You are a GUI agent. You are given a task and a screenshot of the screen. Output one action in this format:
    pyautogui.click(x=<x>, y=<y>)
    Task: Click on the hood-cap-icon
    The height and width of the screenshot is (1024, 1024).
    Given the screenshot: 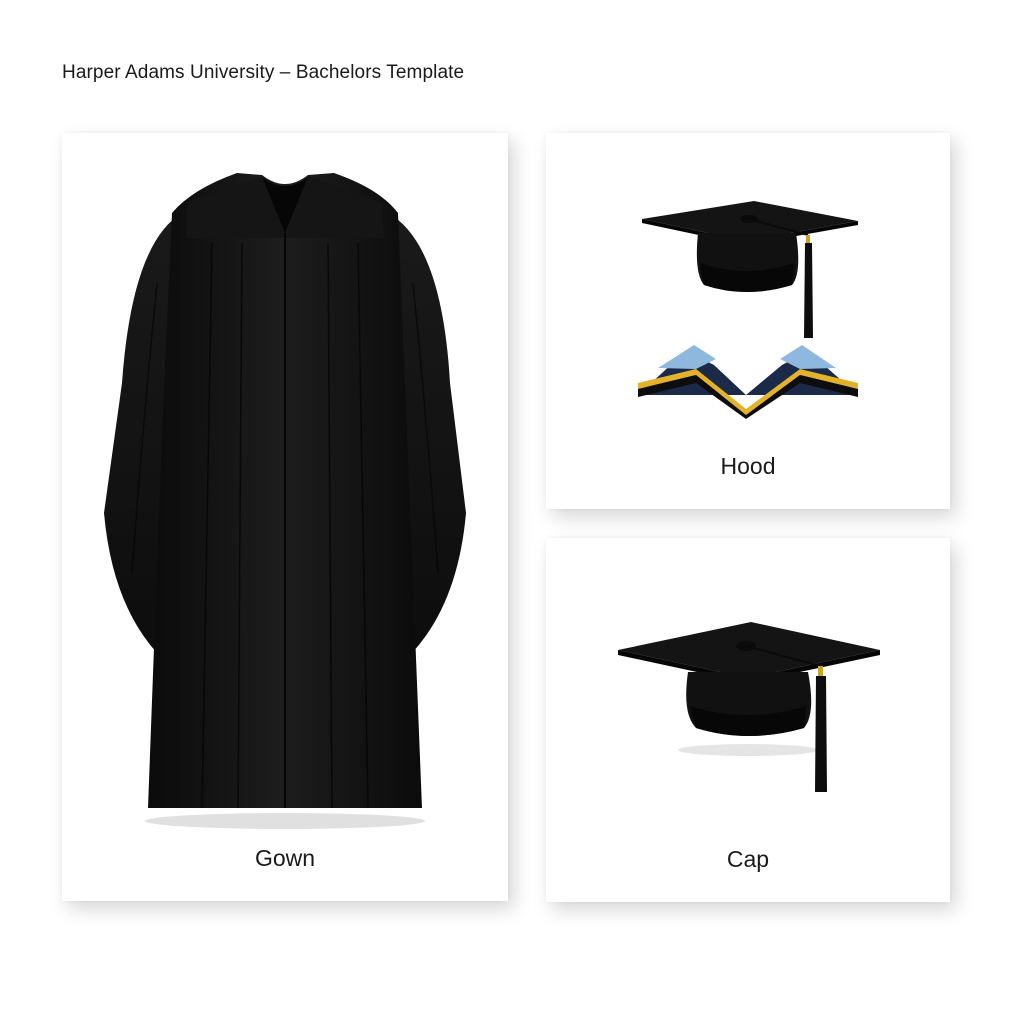 What is the action you would take?
    pyautogui.click(x=748, y=310)
    